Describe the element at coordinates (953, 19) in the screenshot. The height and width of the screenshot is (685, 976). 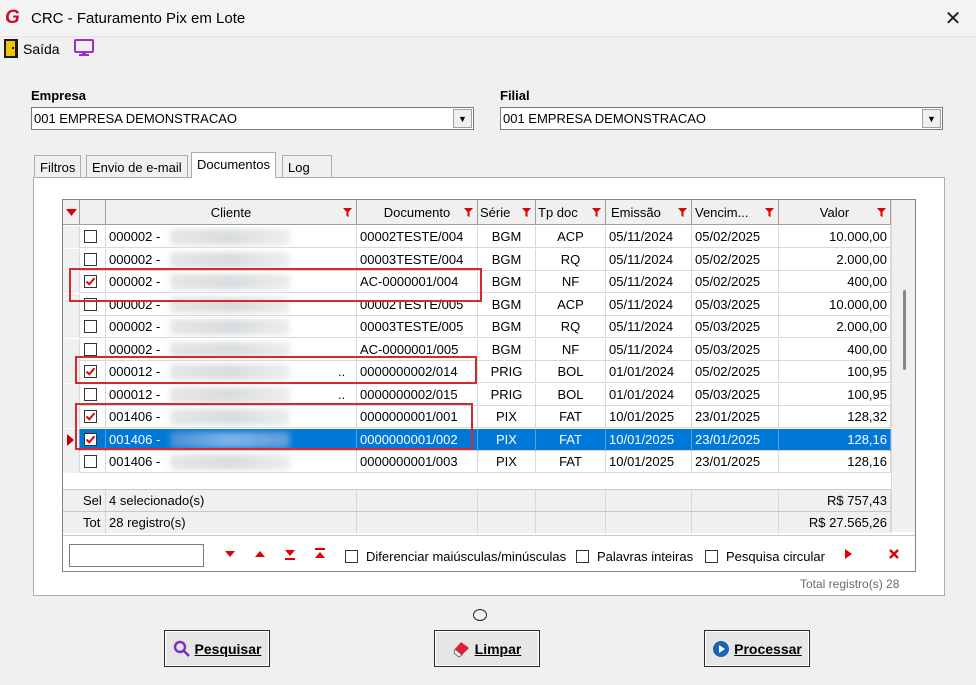
I see `close-icon: ✕` at that location.